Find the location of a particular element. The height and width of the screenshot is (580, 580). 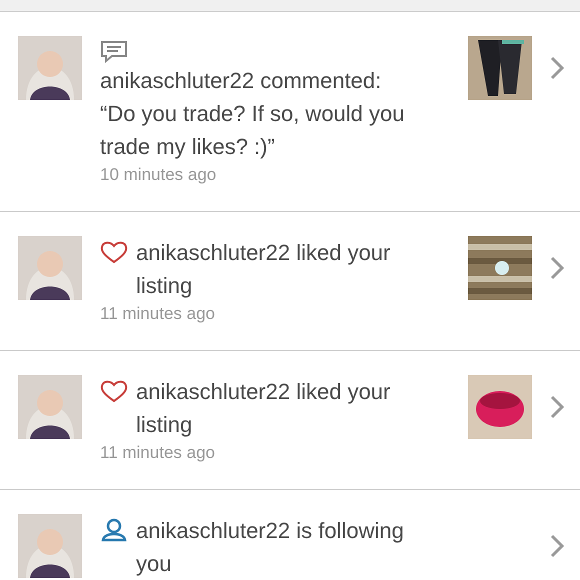

notification-text: anikaschluter22 commented: is located at coordinates (241, 81).